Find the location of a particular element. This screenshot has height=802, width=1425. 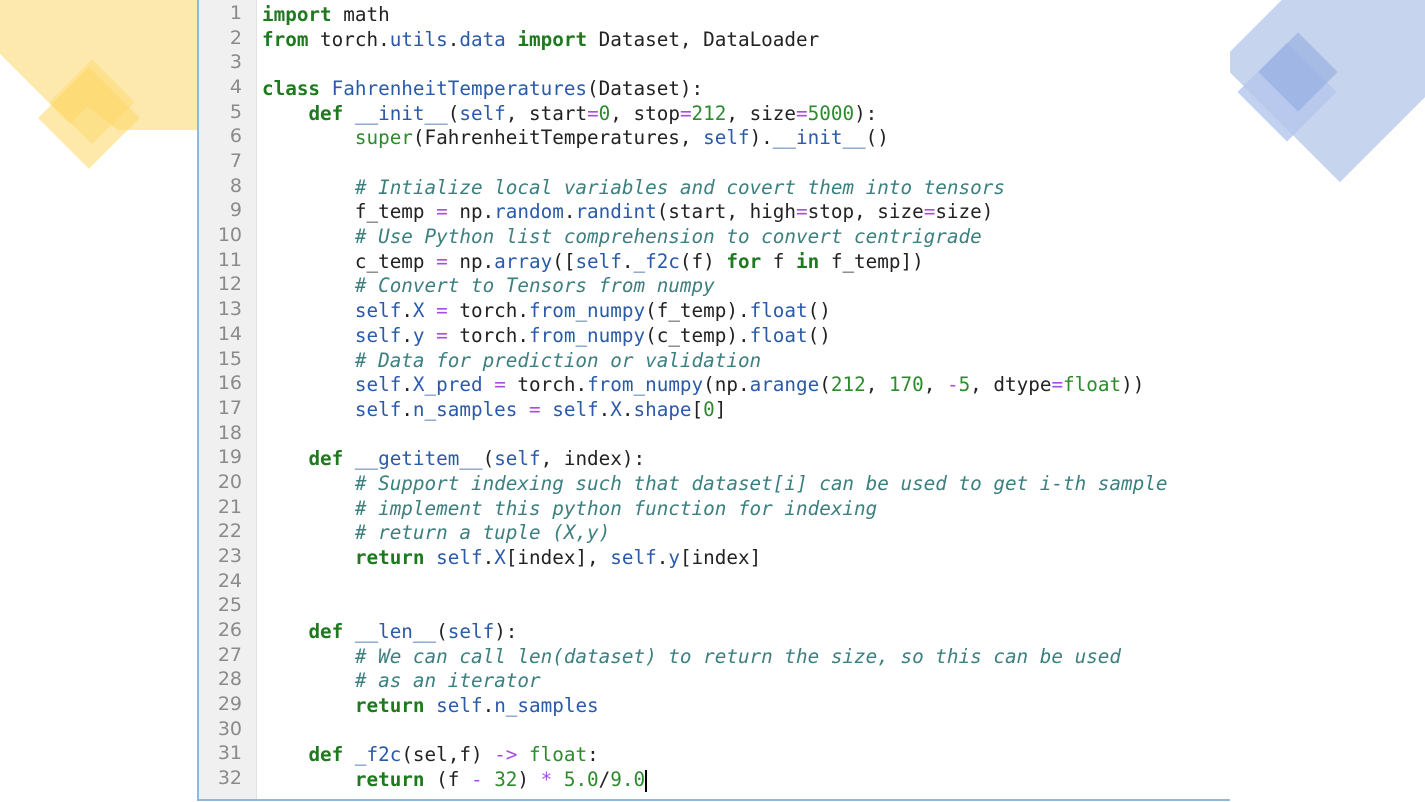

code-line: def __len__(self): is located at coordinates (389, 631).